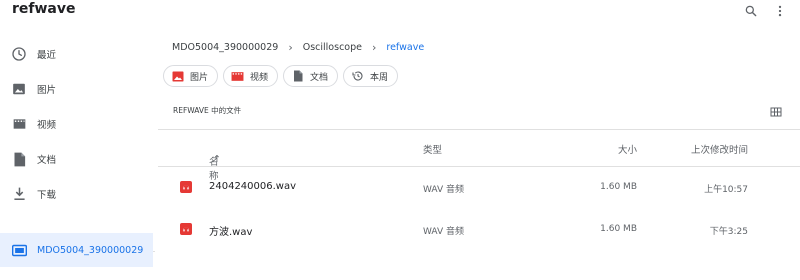 The height and width of the screenshot is (280, 800). Describe the element at coordinates (253, 186) in the screenshot. I see `file-name: 2404240006.wav` at that location.